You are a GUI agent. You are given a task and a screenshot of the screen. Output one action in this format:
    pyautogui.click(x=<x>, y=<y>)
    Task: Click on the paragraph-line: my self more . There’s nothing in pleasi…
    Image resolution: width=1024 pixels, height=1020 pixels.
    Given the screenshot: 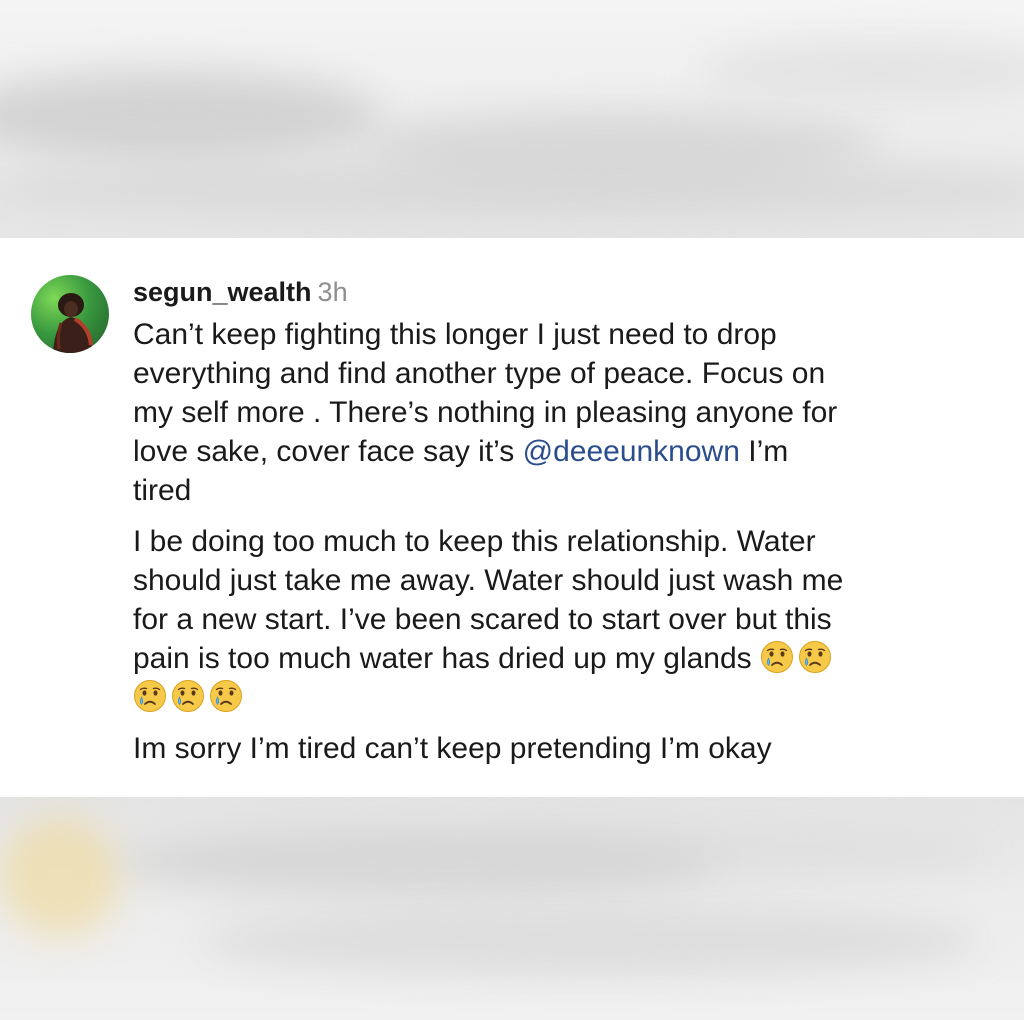 What is the action you would take?
    pyautogui.click(x=485, y=412)
    